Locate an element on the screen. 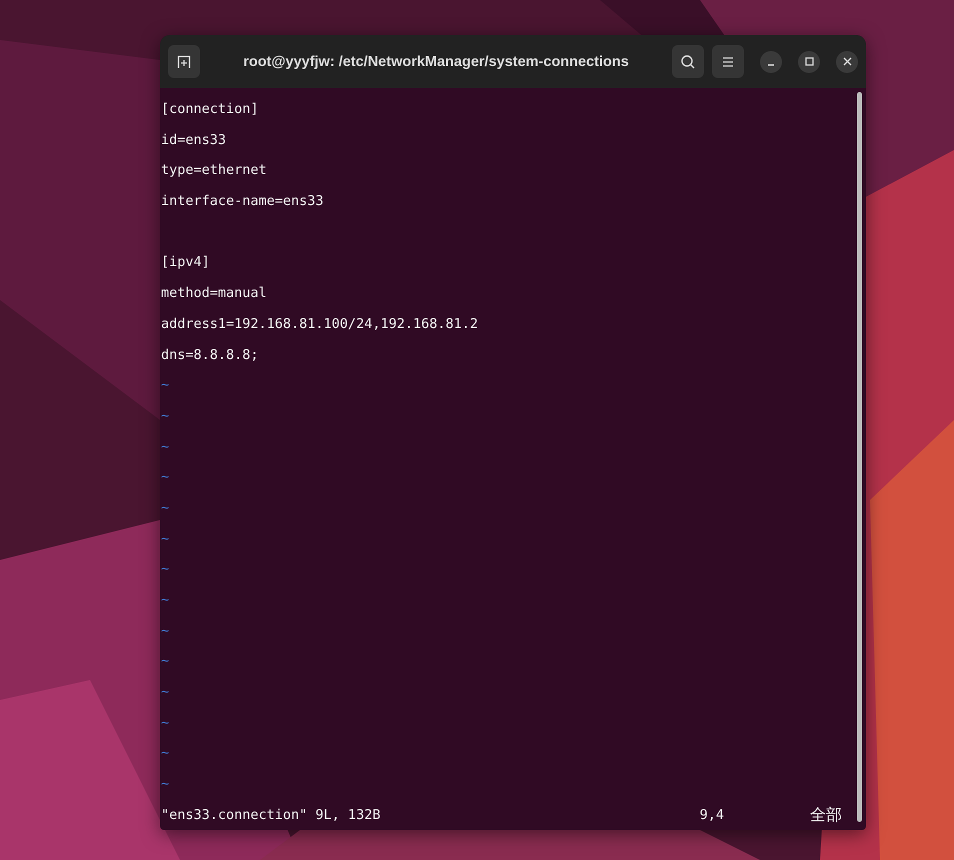 The image size is (954, 860). code-line: address1=192.168.81.100/24,192.168.81.2 is located at coordinates (319, 324).